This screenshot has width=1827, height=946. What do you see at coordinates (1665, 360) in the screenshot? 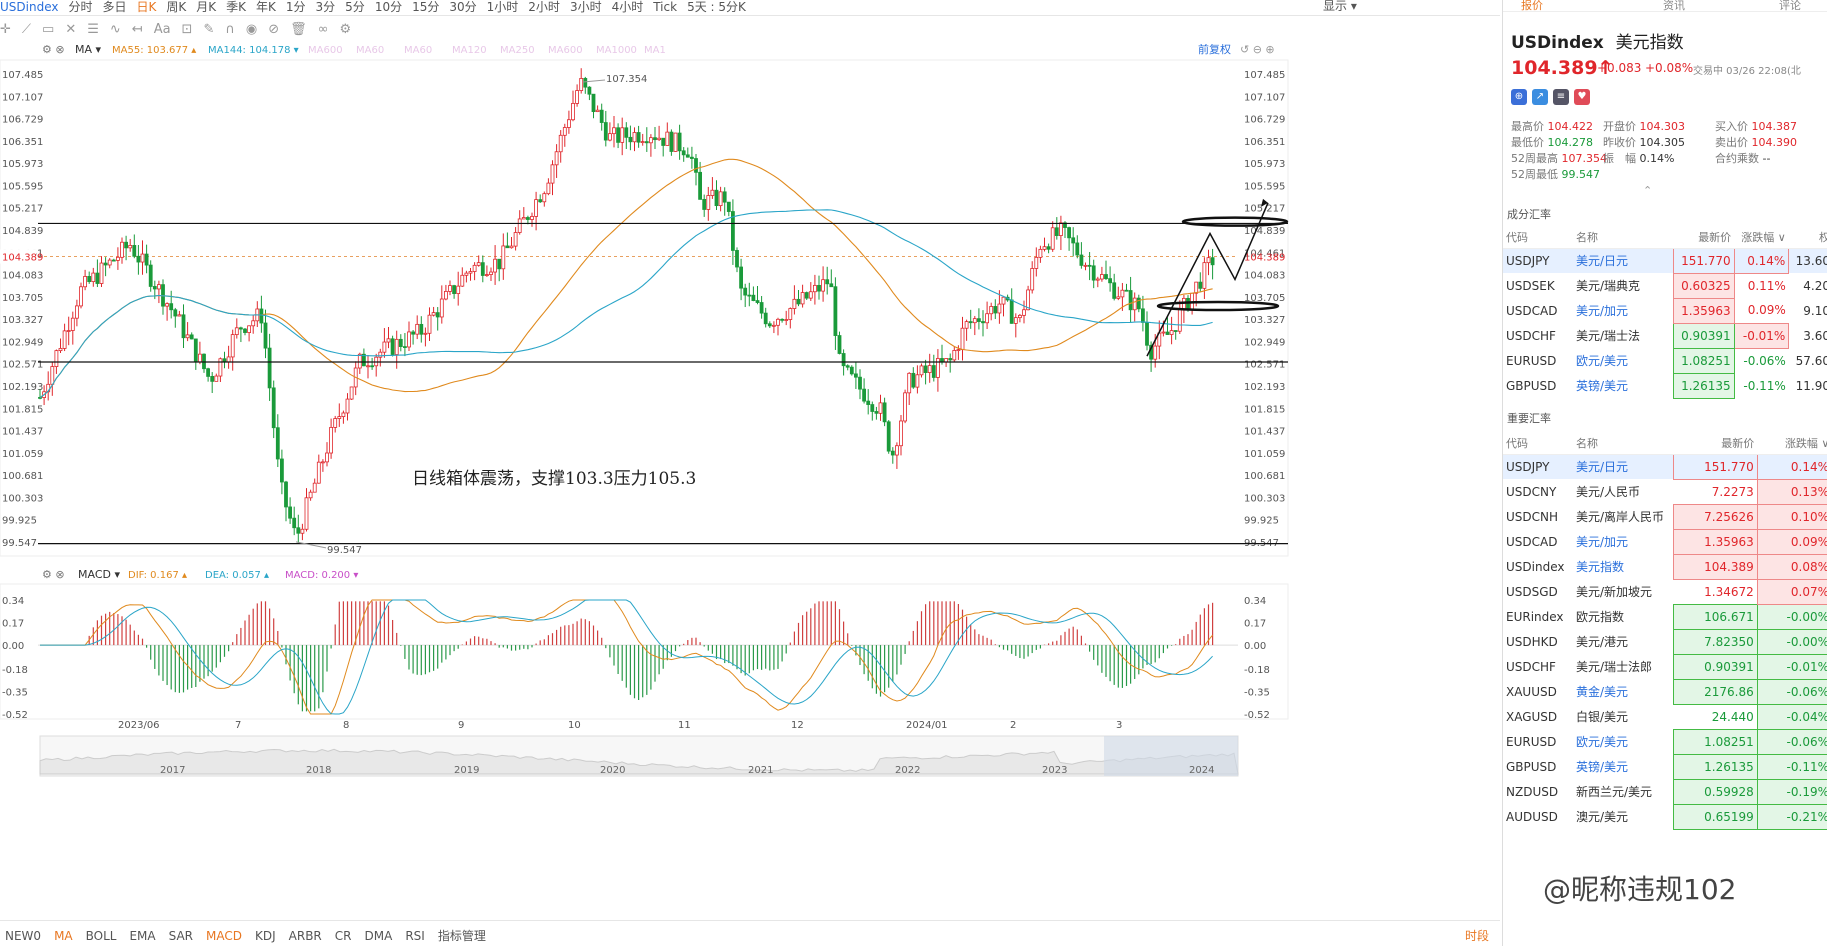
I see `table-row: EURUSD 欧元/美元 1.08251 -0.06% 57.60` at bounding box center [1665, 360].